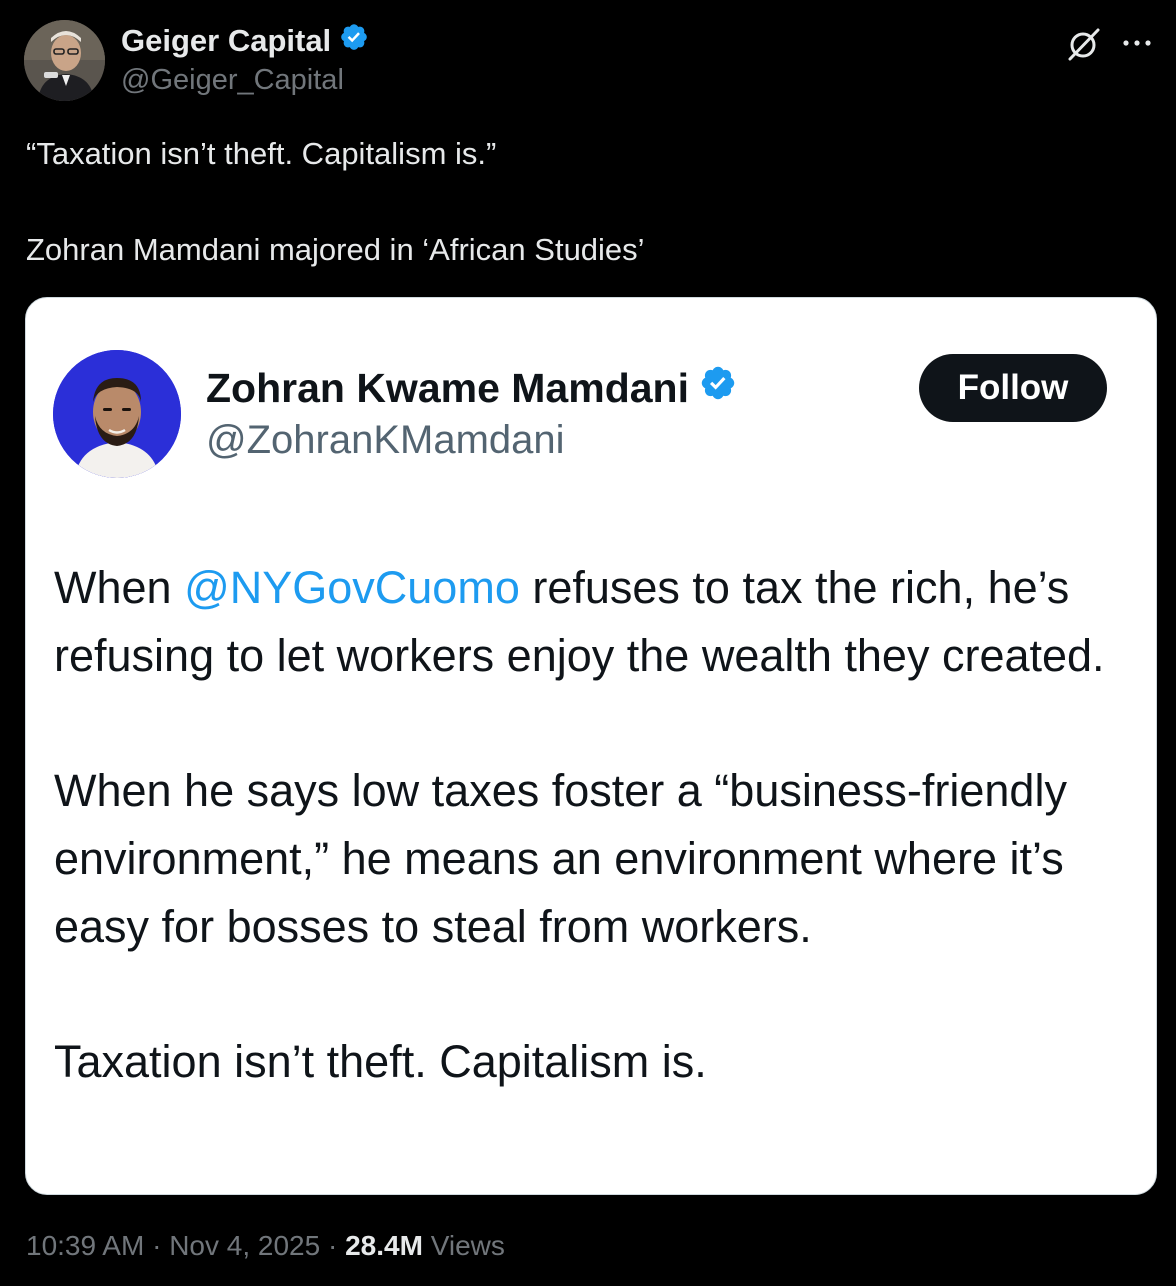 Image resolution: width=1176 pixels, height=1286 pixels. Describe the element at coordinates (1137, 42) in the screenshot. I see `more-icon` at that location.